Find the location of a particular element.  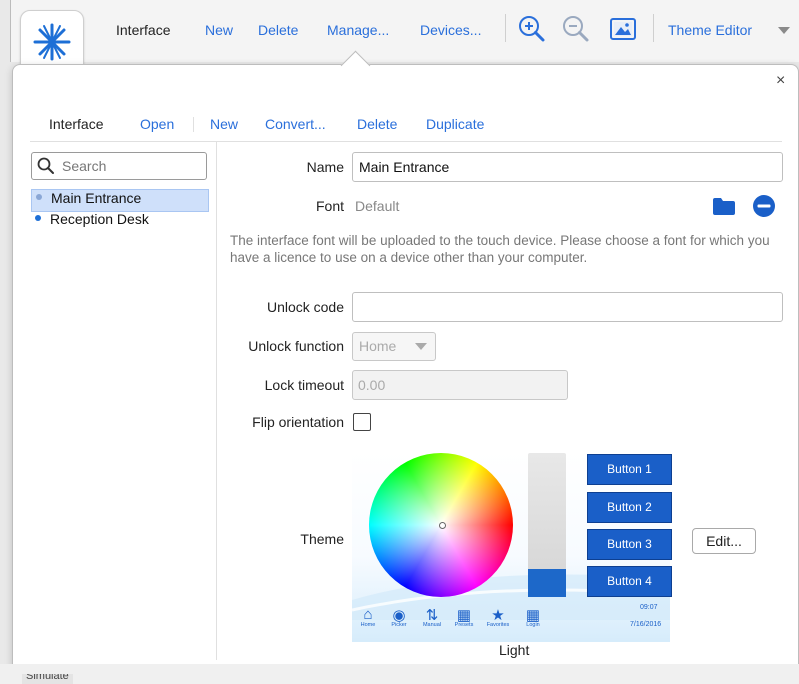

brightness-slider-level is located at coordinates (547, 583).